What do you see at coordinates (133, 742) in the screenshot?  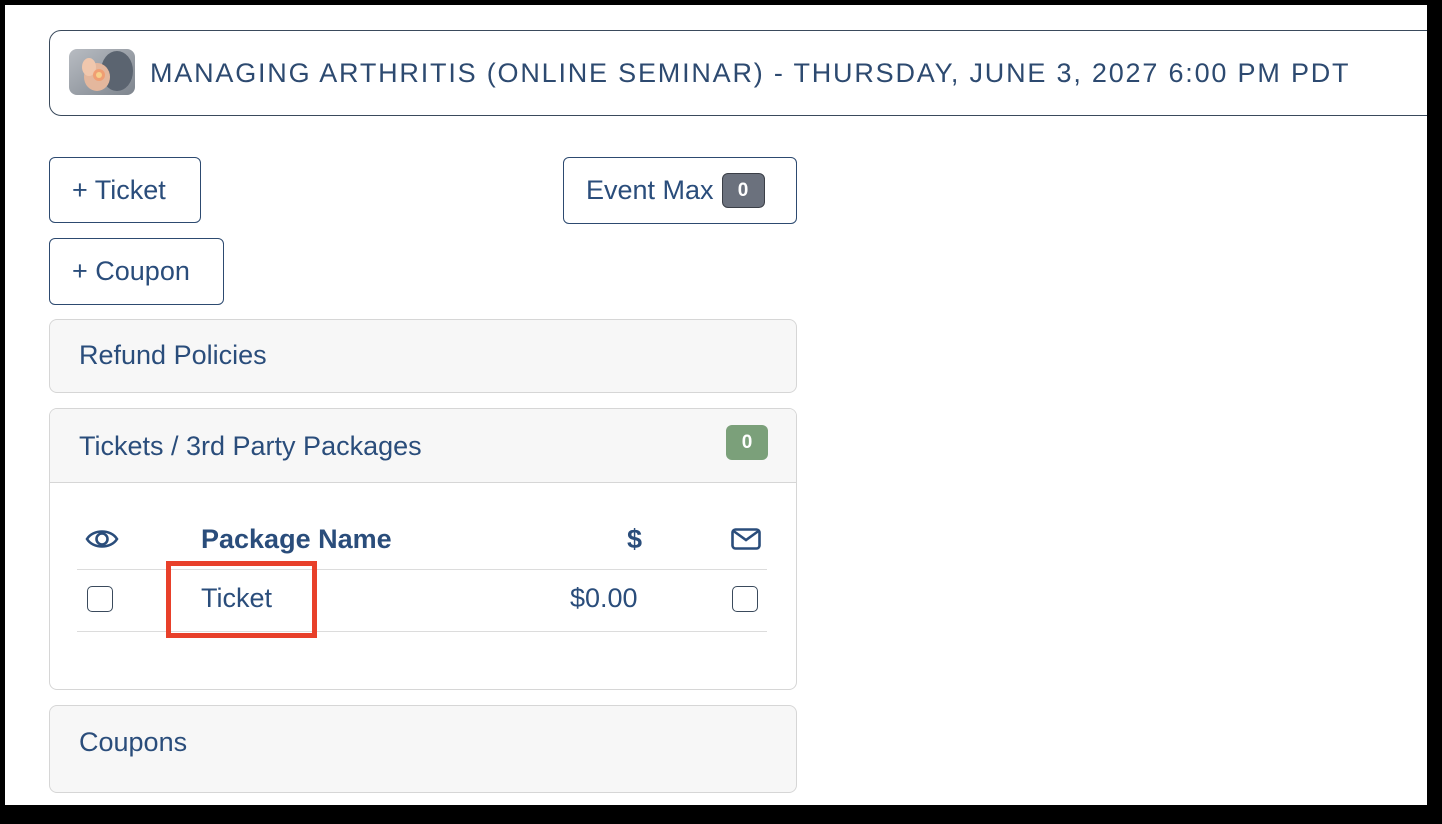 I see `coupons-title: Coupons` at bounding box center [133, 742].